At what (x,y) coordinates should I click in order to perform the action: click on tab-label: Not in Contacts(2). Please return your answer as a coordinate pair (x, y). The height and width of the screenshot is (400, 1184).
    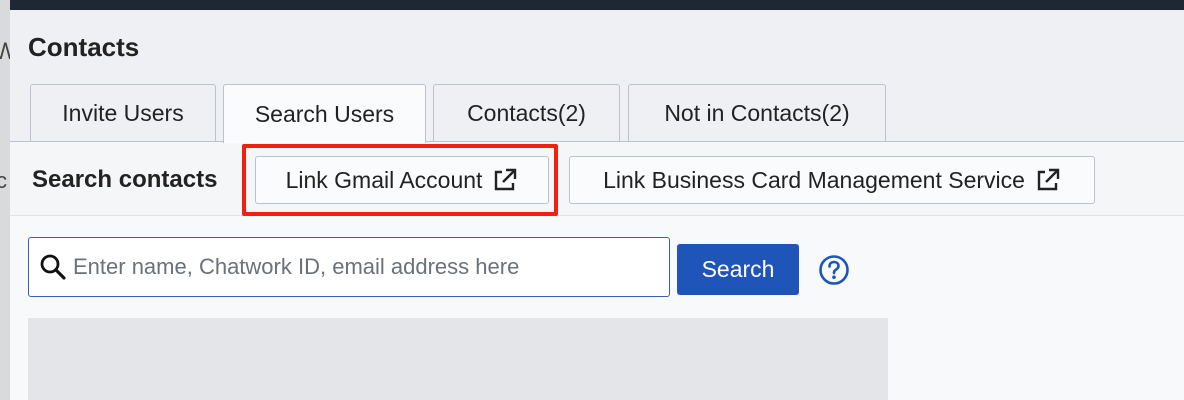
    Looking at the image, I should click on (757, 113).